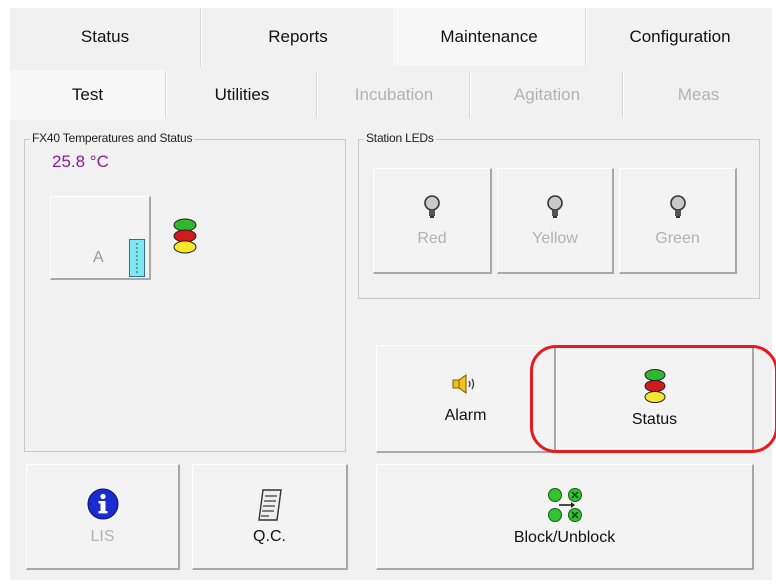 The width and height of the screenshot is (776, 584). I want to click on led-red-label: Red, so click(432, 238).